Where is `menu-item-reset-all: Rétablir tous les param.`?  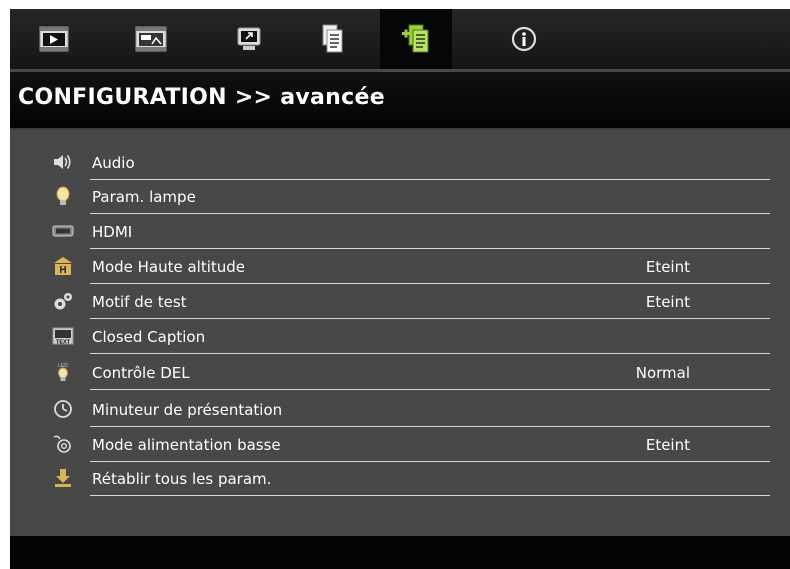 menu-item-reset-all: Rétablir tous les param. is located at coordinates (411, 478).